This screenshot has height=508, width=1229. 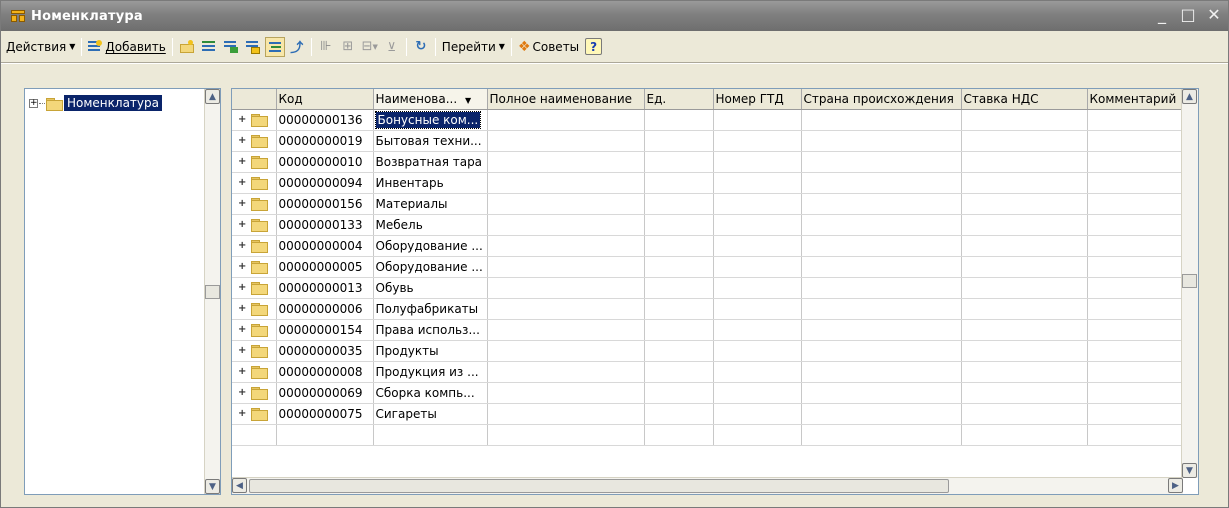 I want to click on cell-code: 00000000154, so click(x=325, y=330).